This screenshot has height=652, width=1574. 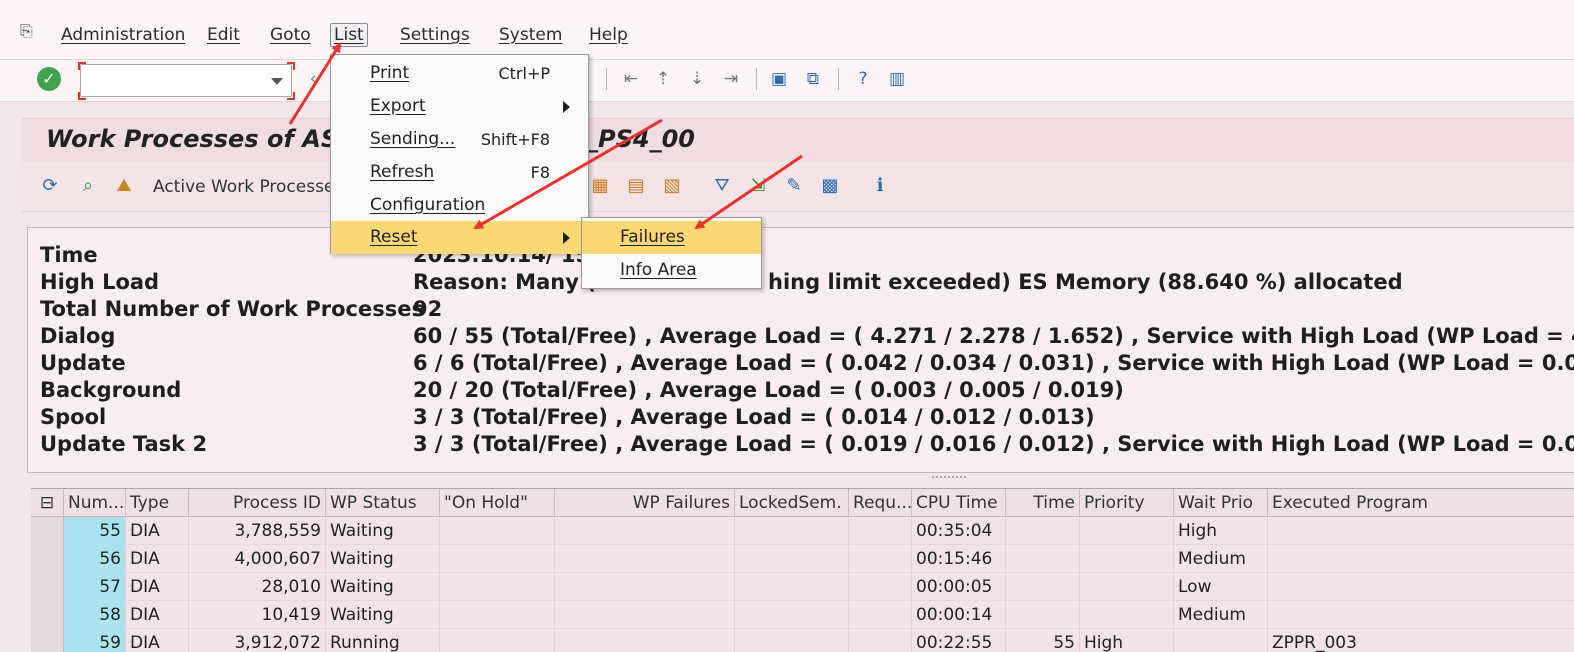 I want to click on col-wait-prio: Wait Prio, so click(x=1221, y=503).